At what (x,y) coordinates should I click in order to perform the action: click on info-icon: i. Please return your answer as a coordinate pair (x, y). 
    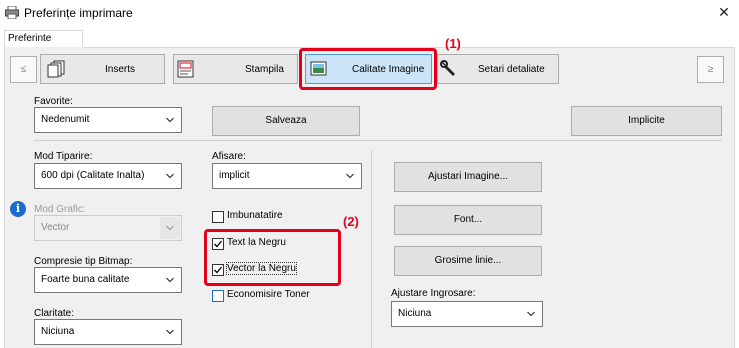
    Looking at the image, I should click on (18, 209).